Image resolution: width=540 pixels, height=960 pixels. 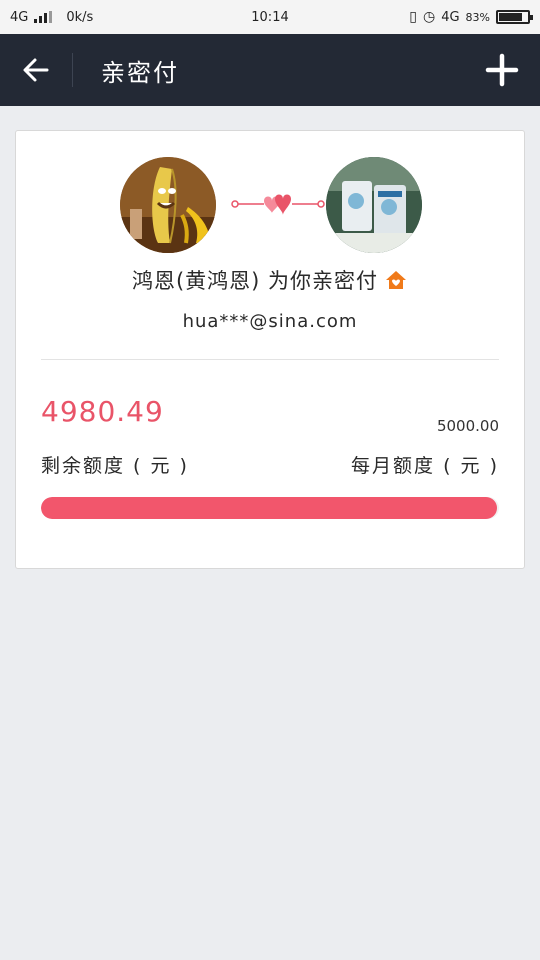 I want to click on monthly-label: 每月额度 ( 元 ), so click(x=425, y=466).